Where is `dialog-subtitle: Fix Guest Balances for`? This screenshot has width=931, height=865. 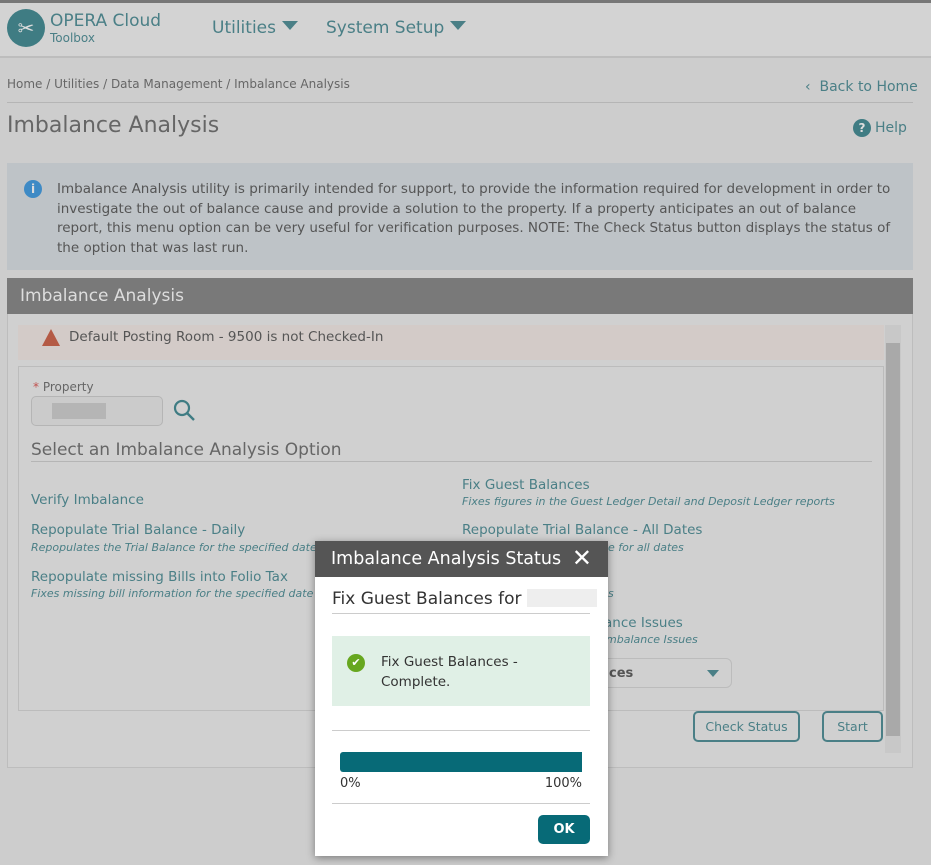
dialog-subtitle: Fix Guest Balances for is located at coordinates (464, 599).